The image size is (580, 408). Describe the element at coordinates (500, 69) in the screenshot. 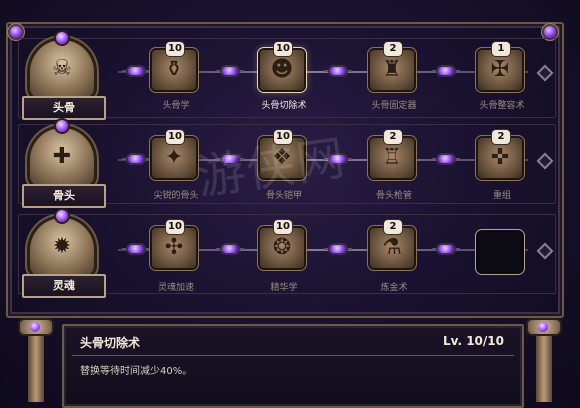

I see `skull-cosmetic-icon: ✠` at that location.